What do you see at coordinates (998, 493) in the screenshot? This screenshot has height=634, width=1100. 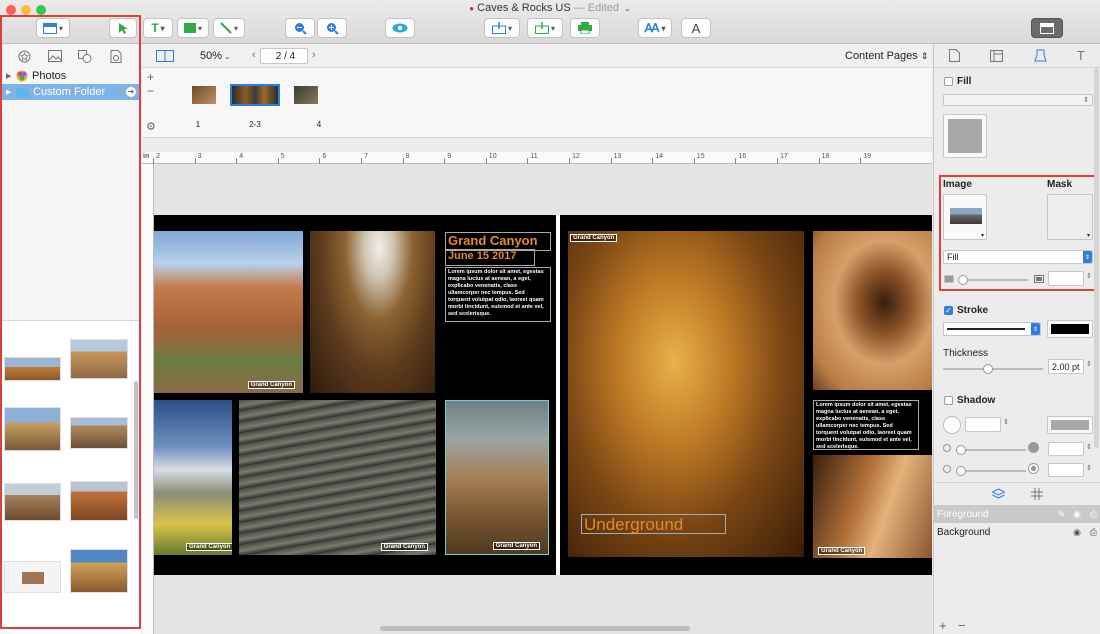 I see `layers-icon` at bounding box center [998, 493].